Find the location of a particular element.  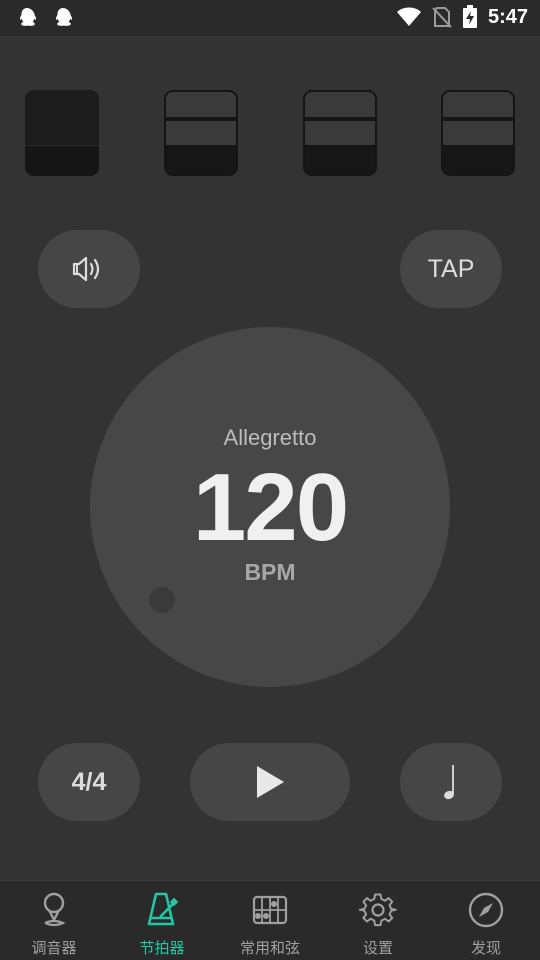

beat-indicator-accent is located at coordinates (62, 133).